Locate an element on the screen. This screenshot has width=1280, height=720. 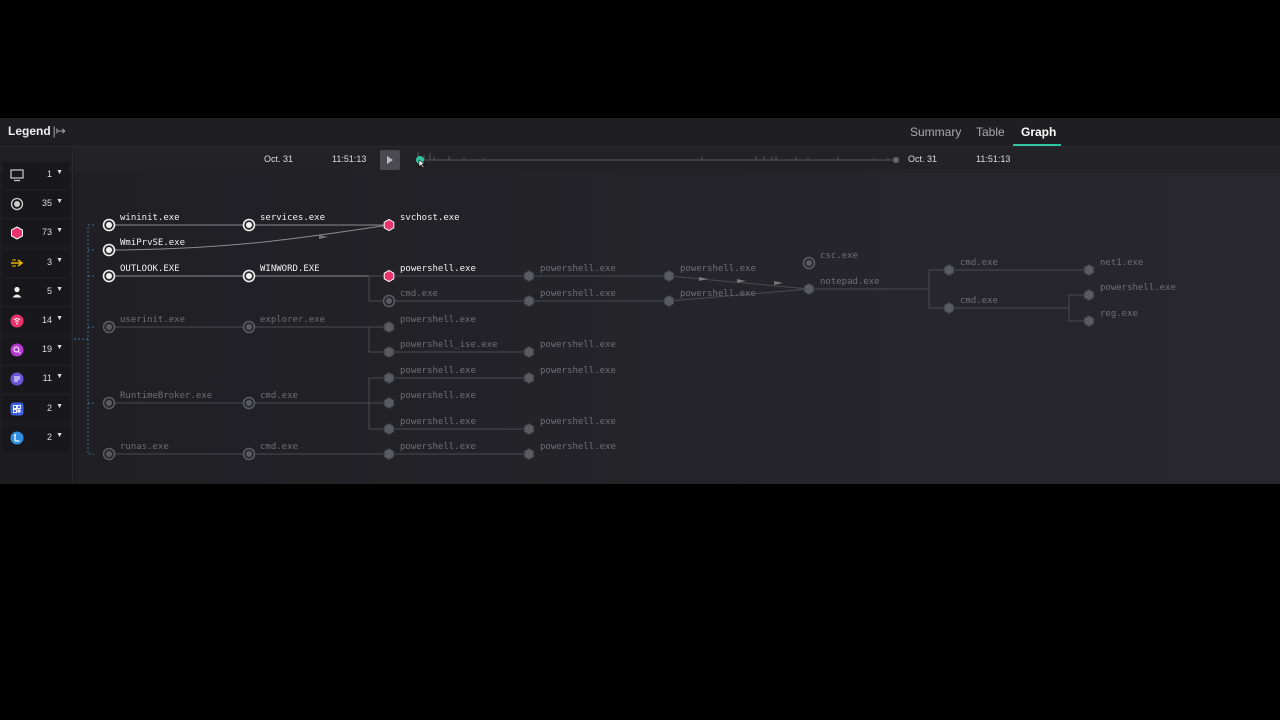
tab-summary: Summary is located at coordinates (935, 132).